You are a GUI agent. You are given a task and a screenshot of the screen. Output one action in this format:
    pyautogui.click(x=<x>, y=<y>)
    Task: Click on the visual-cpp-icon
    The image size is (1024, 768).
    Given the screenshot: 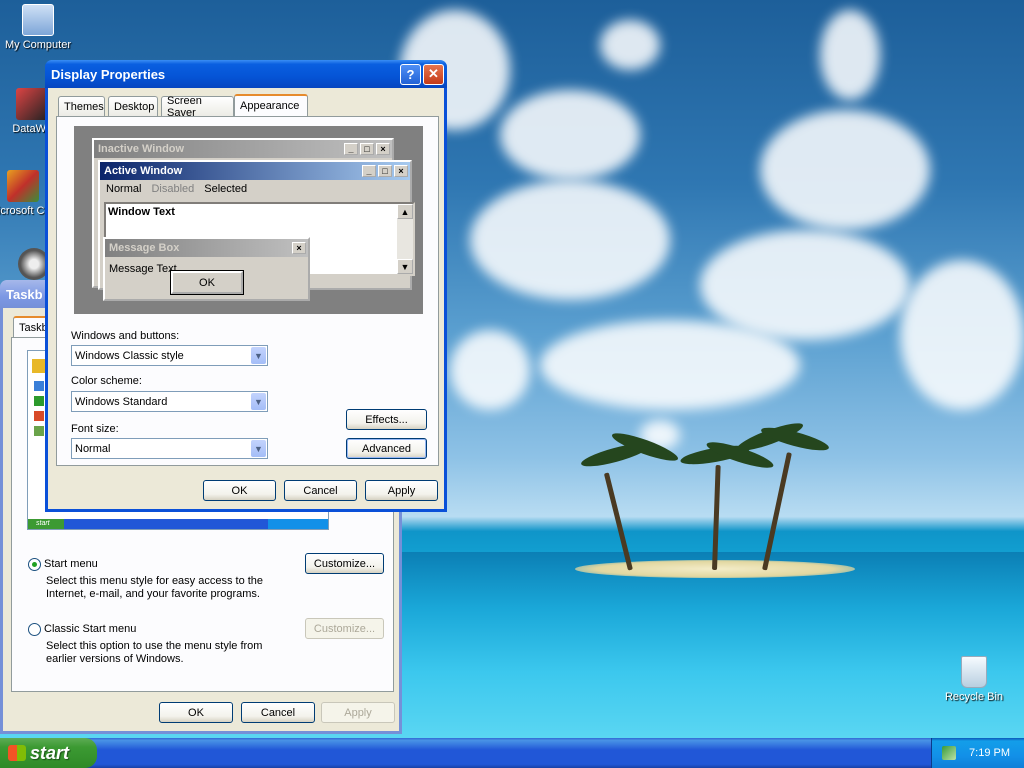 What is the action you would take?
    pyautogui.click(x=23, y=186)
    